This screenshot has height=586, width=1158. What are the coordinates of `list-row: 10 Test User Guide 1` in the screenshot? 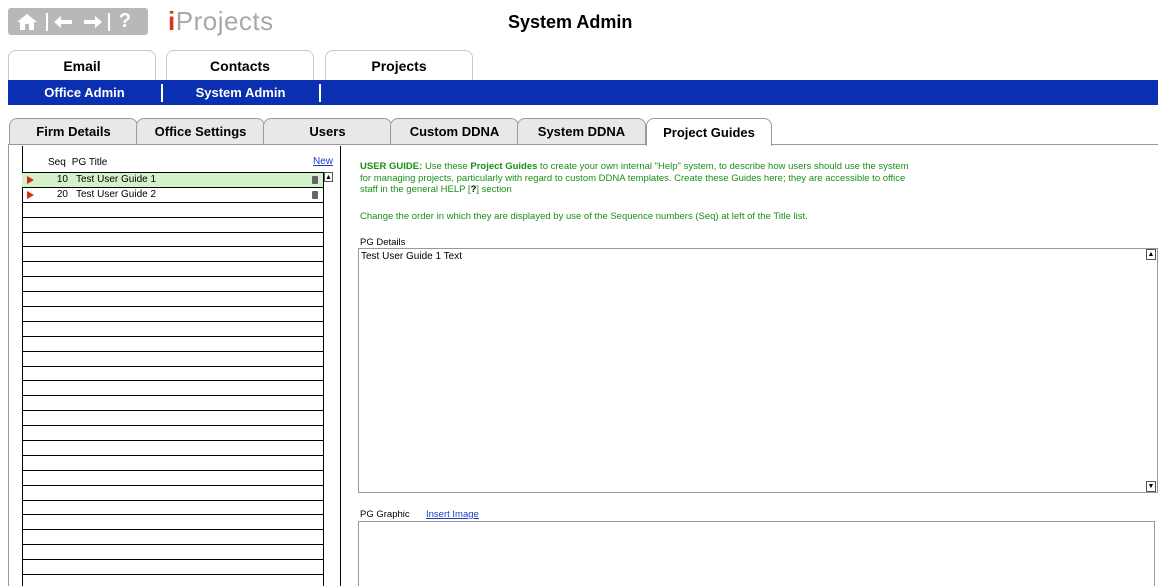 It's located at (172, 180).